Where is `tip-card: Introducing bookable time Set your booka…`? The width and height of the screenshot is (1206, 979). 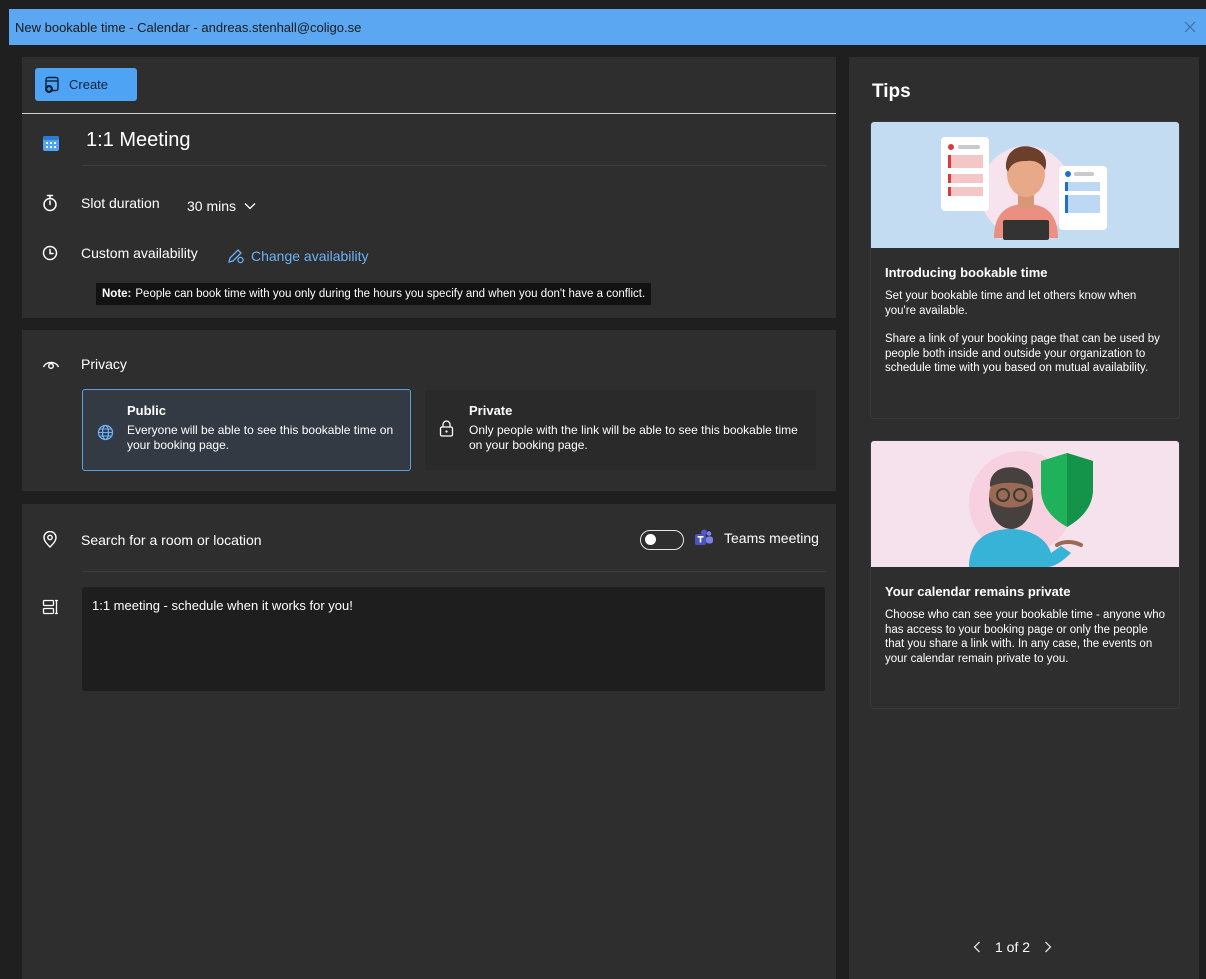
tip-card: Introducing bookable time Set your booka… is located at coordinates (1025, 270).